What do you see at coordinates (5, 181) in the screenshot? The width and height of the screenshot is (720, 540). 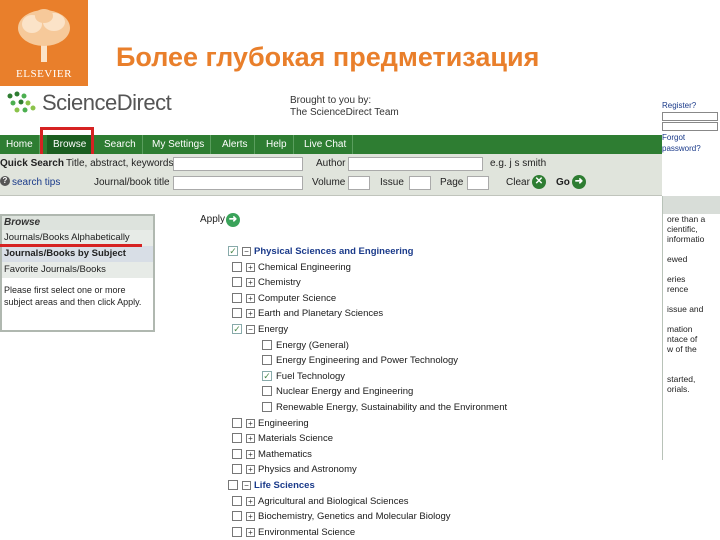 I see `help-icon: ?` at bounding box center [5, 181].